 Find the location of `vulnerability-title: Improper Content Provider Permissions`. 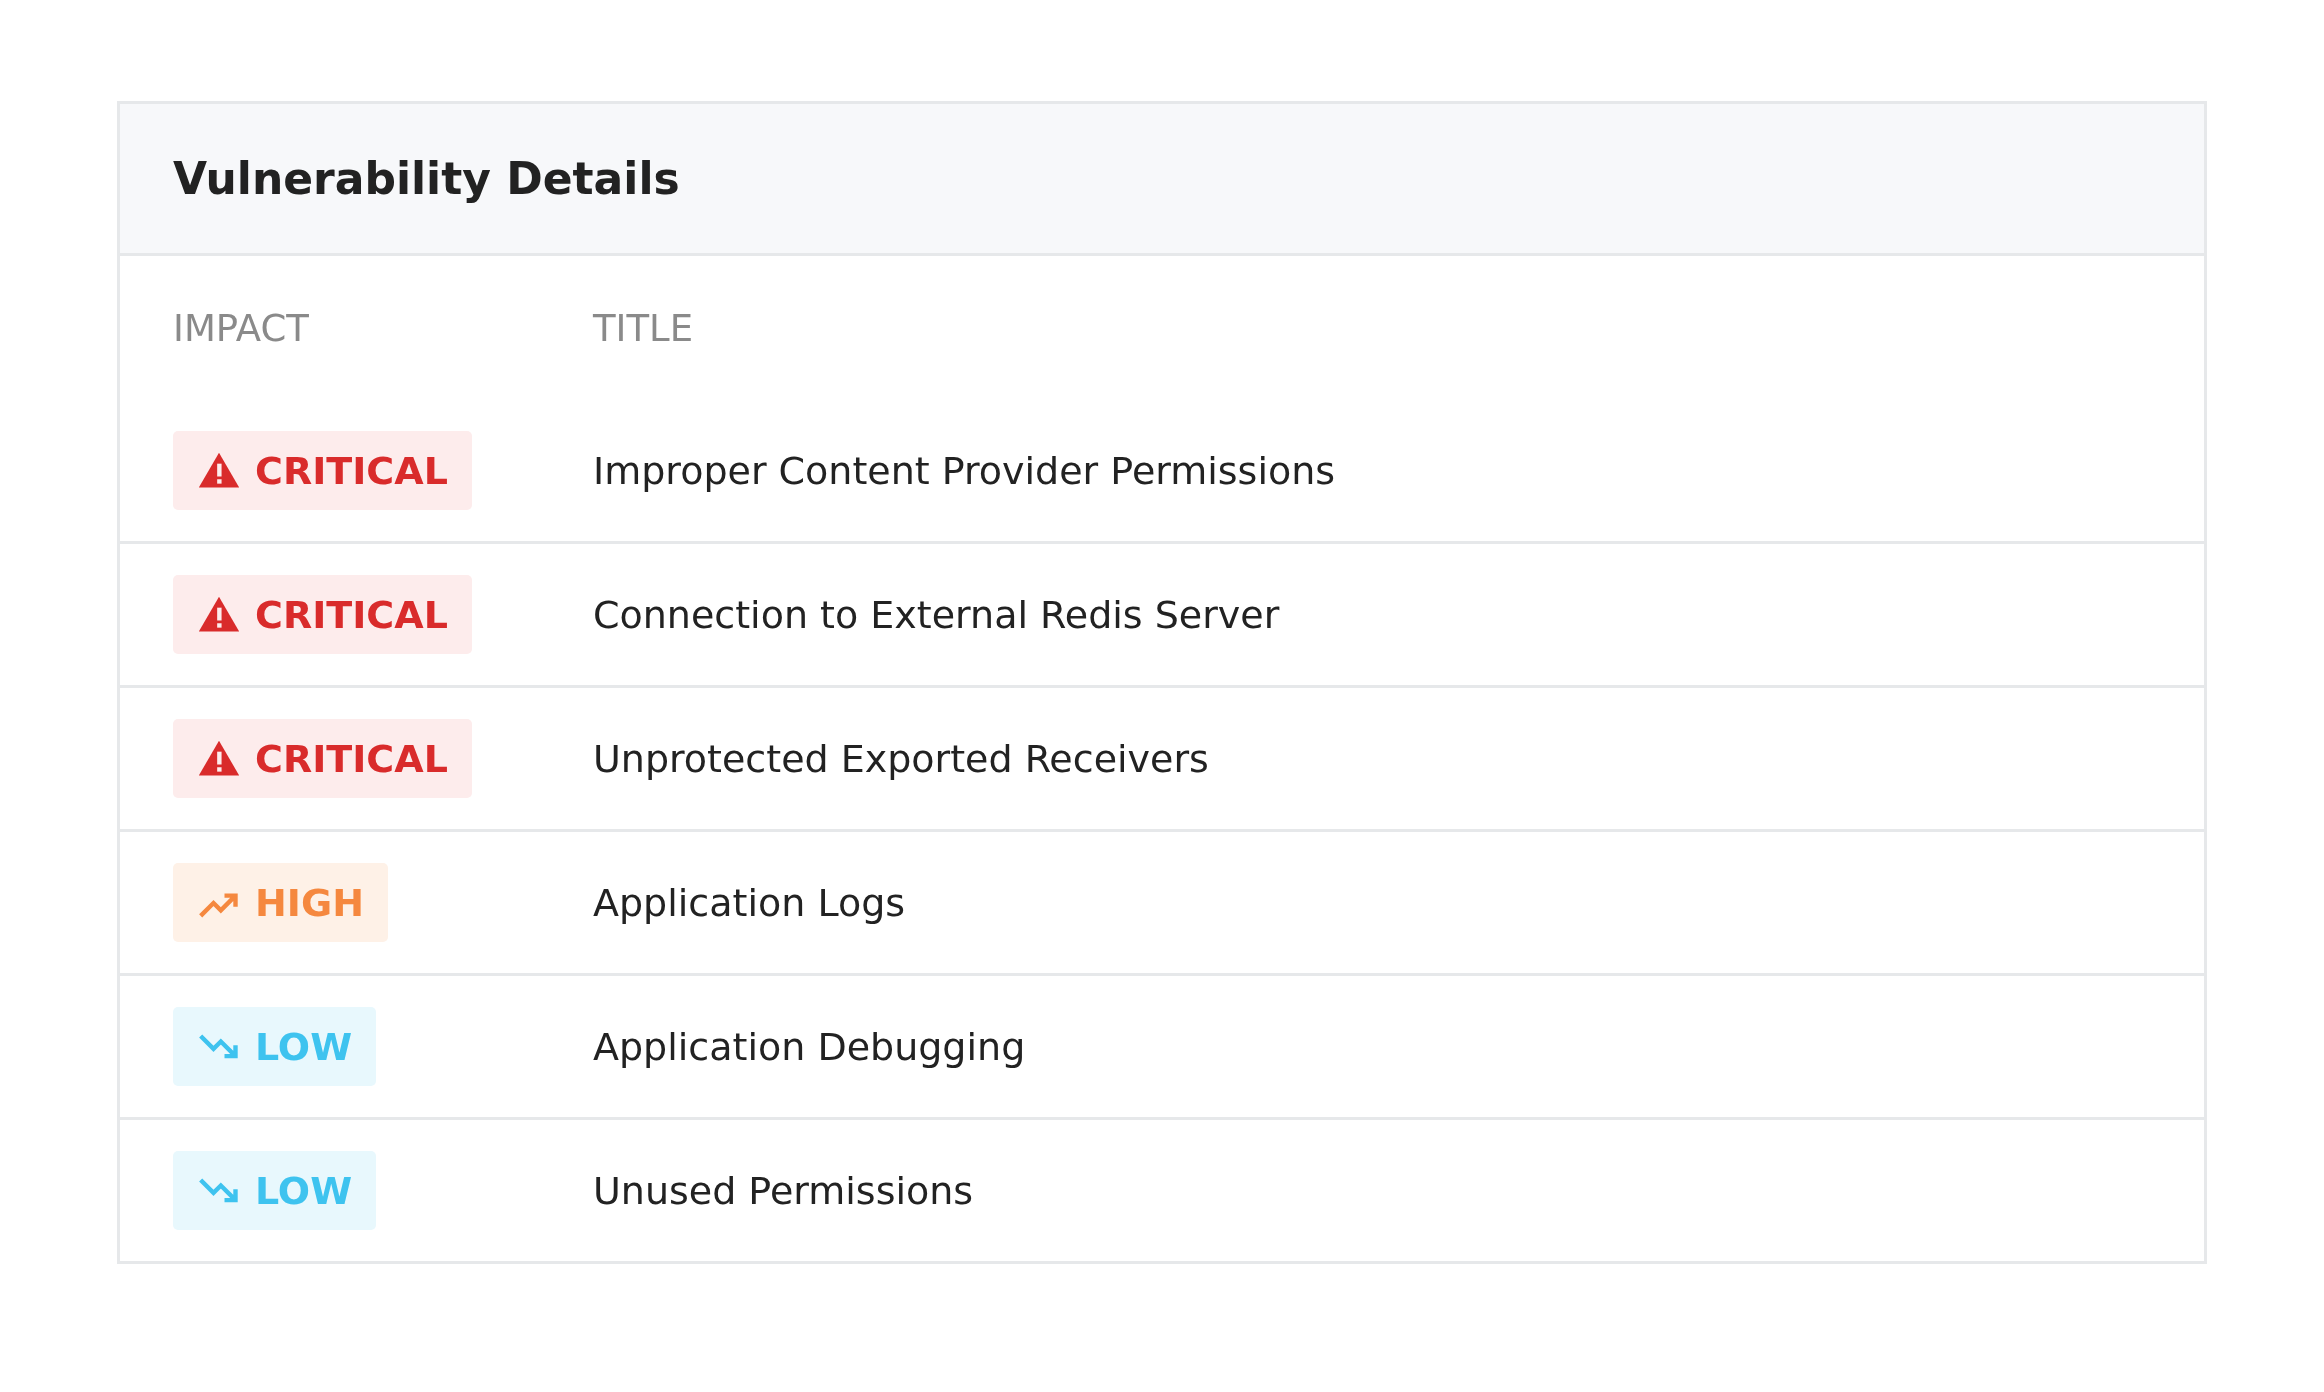

vulnerability-title: Improper Content Provider Permissions is located at coordinates (964, 470).